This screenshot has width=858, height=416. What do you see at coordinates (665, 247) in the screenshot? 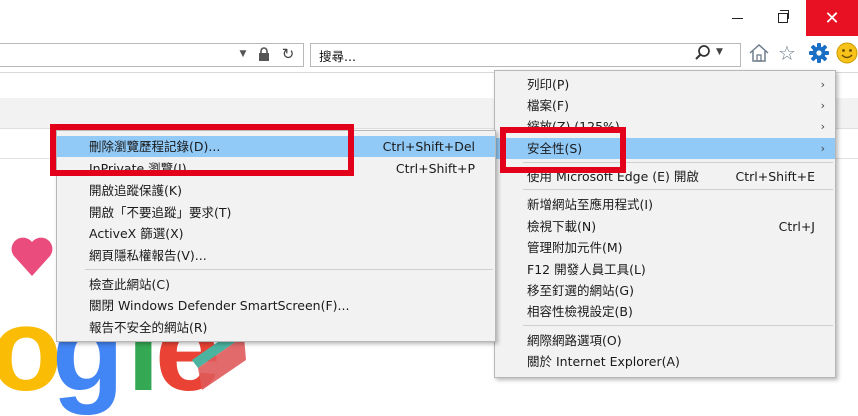
I see `menu-item-manage-addons: 管理附加元件(M)` at bounding box center [665, 247].